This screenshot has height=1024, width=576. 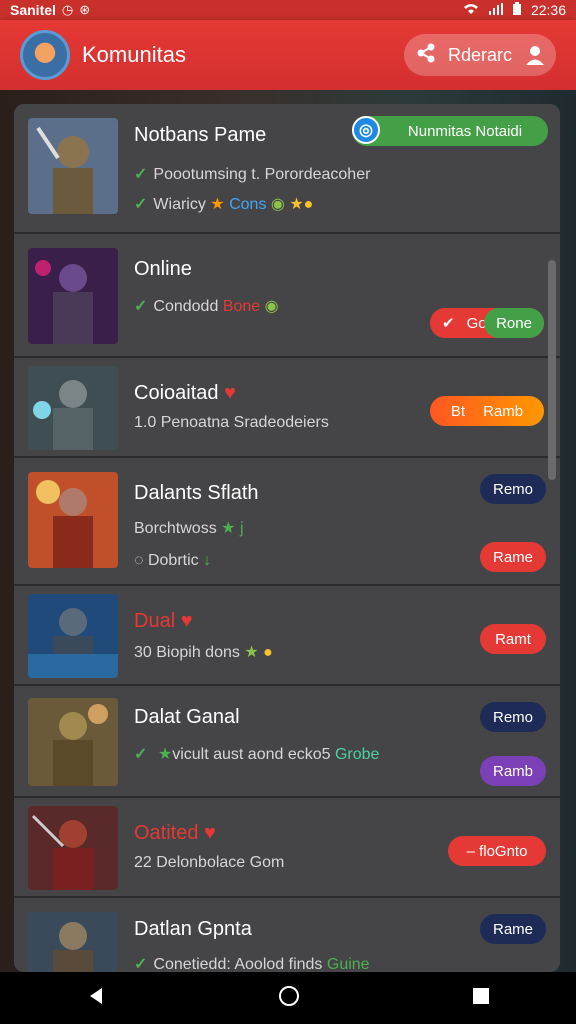 What do you see at coordinates (163, 269) in the screenshot?
I see `item-title: Online` at bounding box center [163, 269].